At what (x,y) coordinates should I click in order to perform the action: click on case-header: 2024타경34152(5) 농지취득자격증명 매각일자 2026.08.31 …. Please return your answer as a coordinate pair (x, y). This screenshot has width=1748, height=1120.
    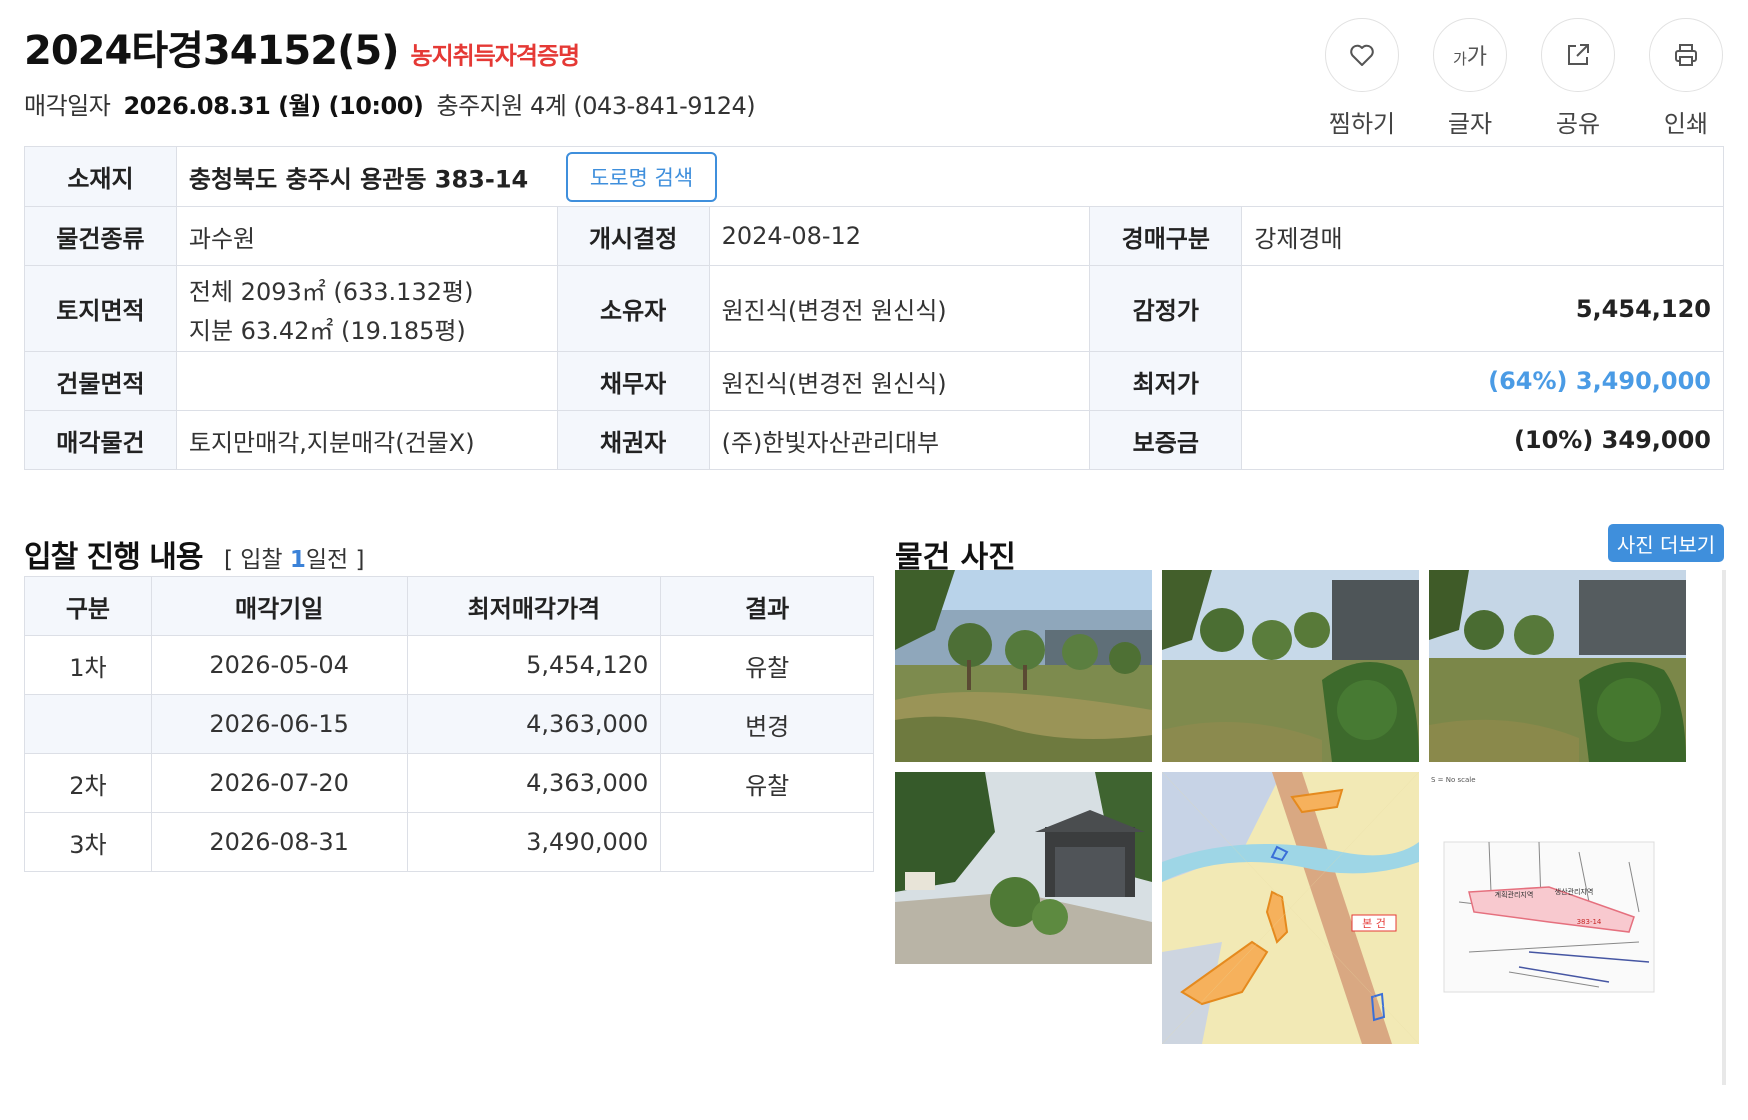
    Looking at the image, I should click on (392, 69).